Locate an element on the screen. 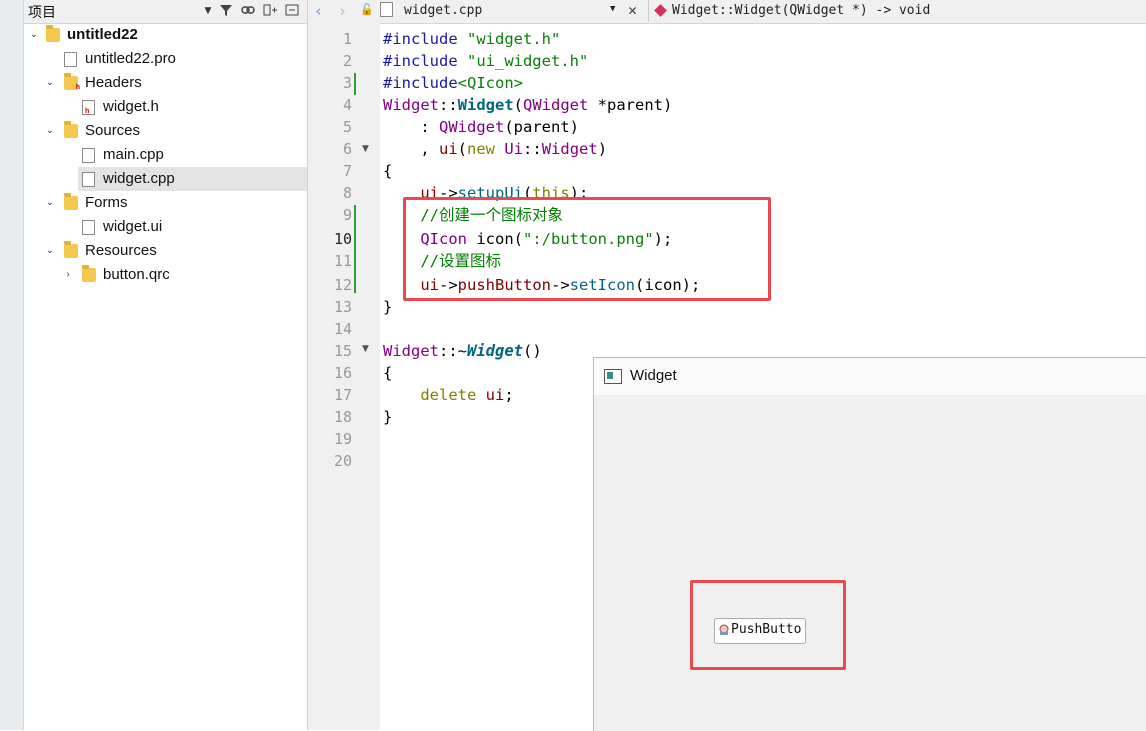  forms-folder-icon is located at coordinates (71, 201).